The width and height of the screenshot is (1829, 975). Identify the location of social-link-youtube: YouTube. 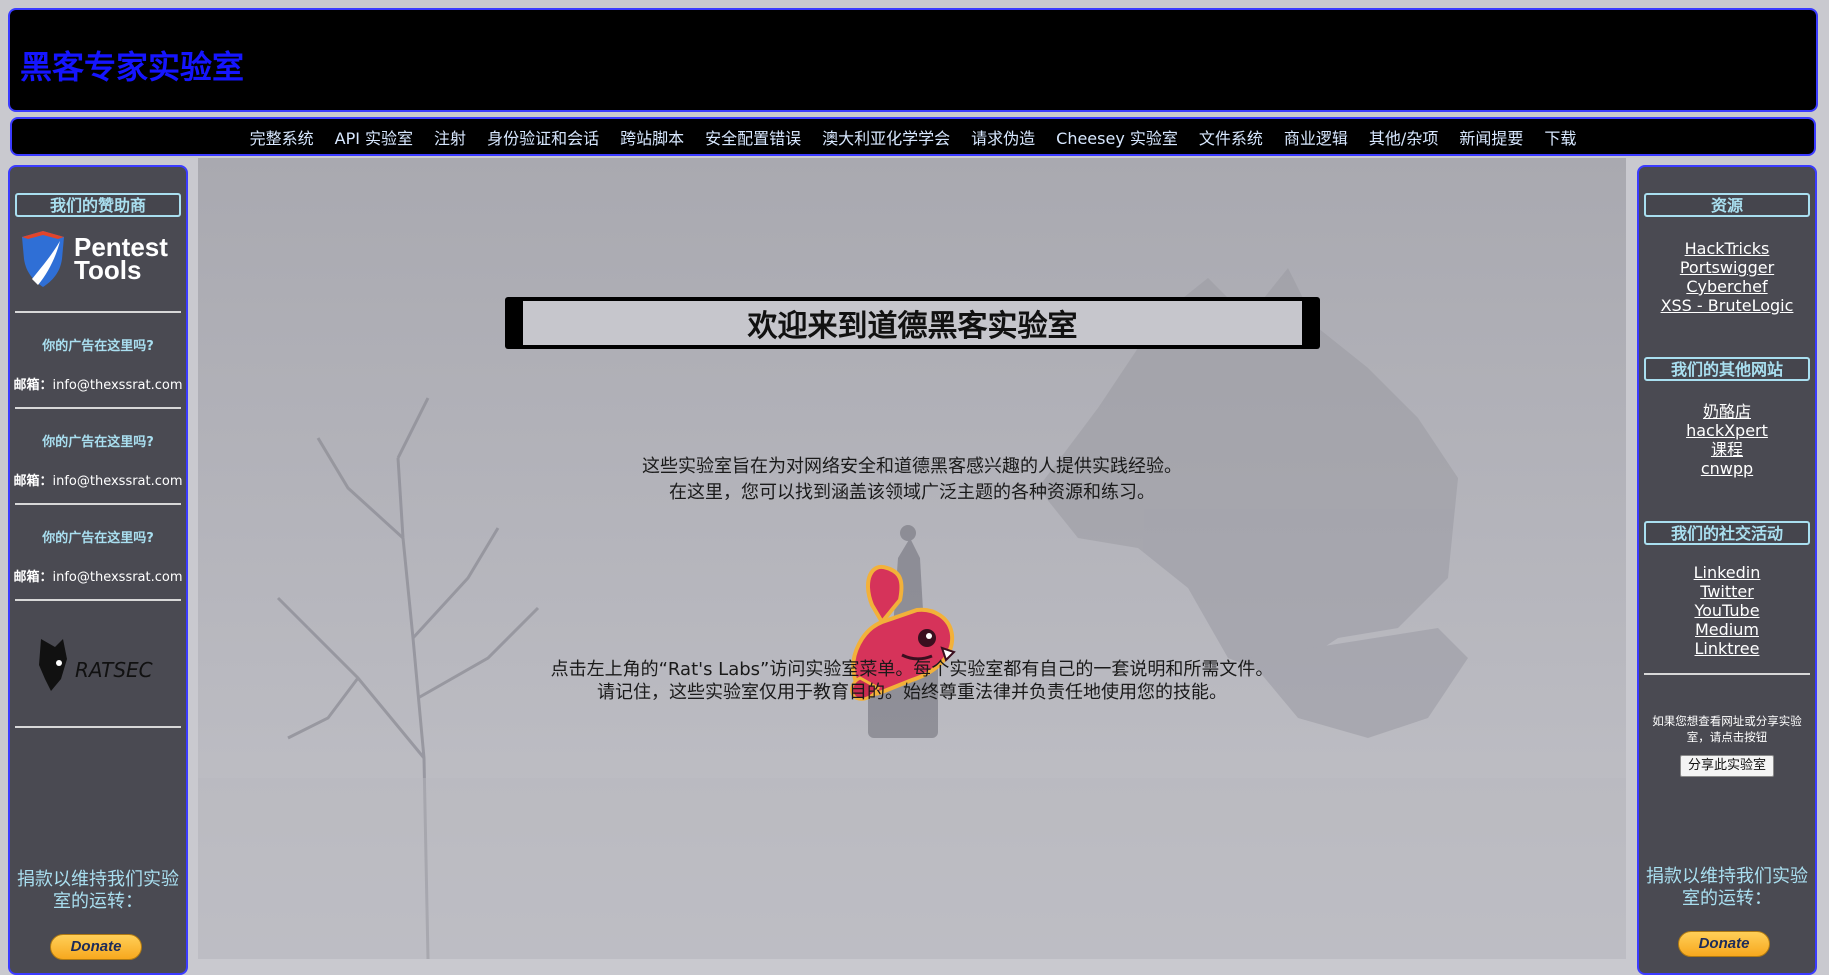
(1727, 610).